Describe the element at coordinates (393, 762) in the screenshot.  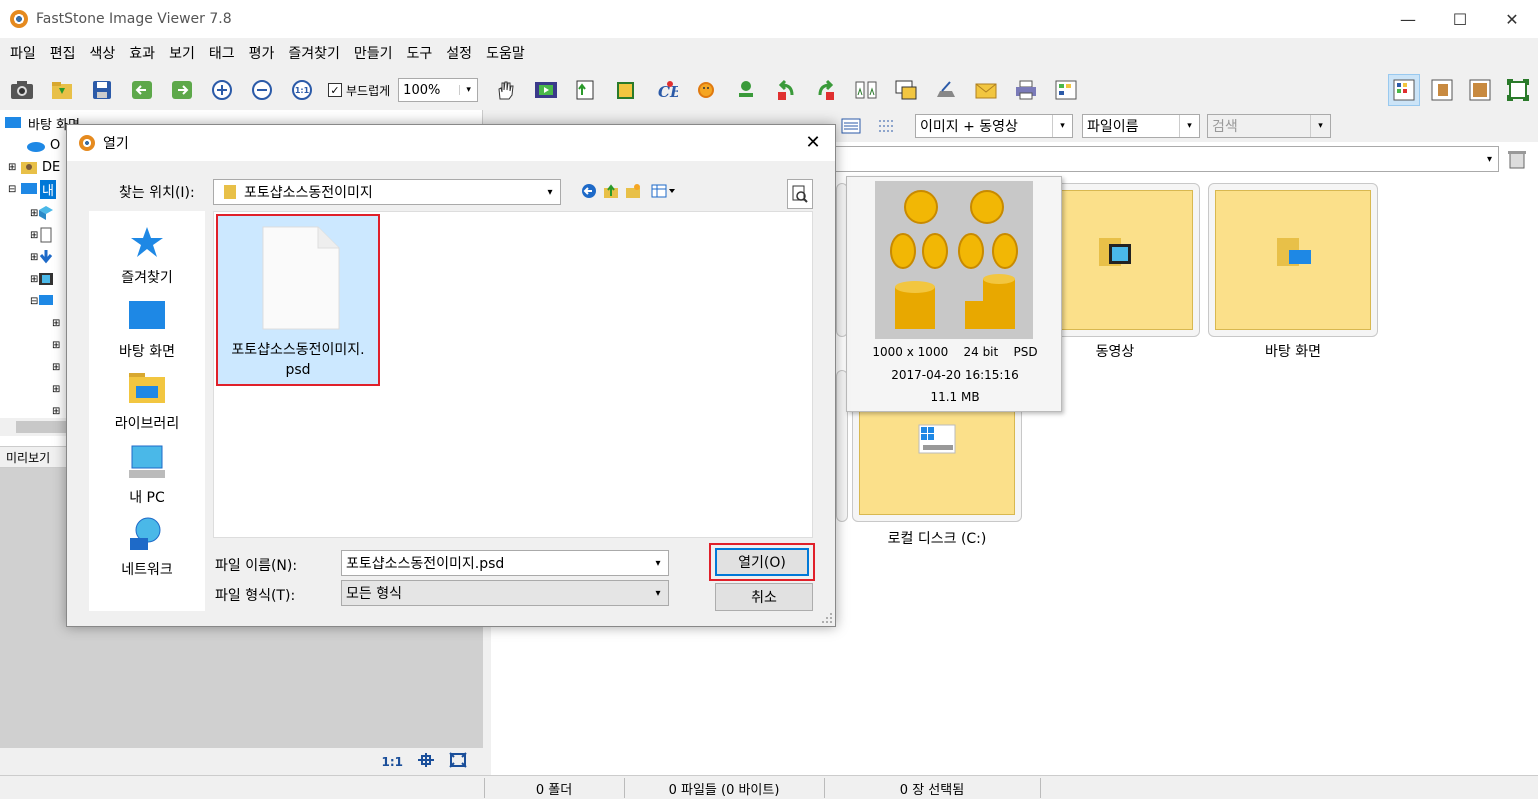
I see `zoom-1to1-button: 1:1` at that location.